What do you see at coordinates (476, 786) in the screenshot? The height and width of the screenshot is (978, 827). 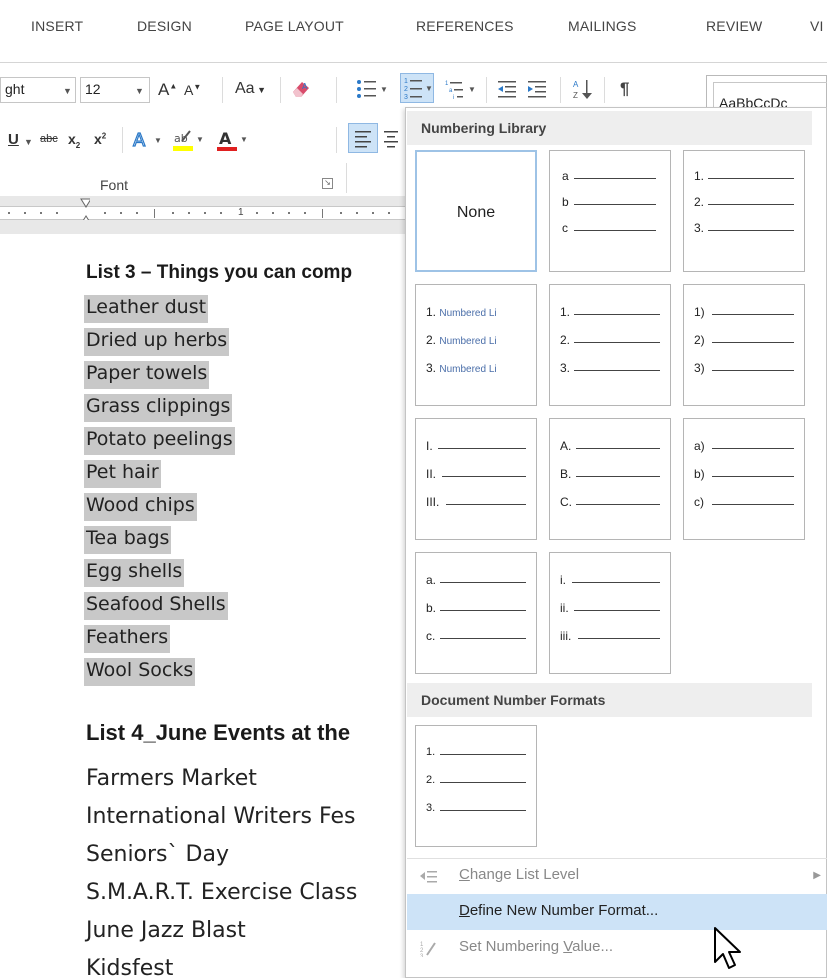 I see `document-format-tile-decimal: 1. 2. 3.` at bounding box center [476, 786].